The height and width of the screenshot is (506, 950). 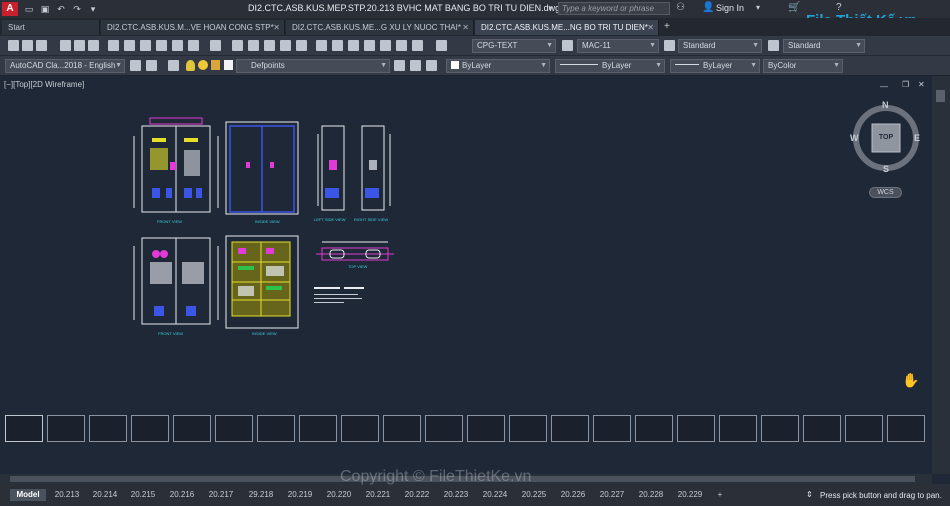 I want to click on tab-layout: 20.213, so click(x=67, y=495).